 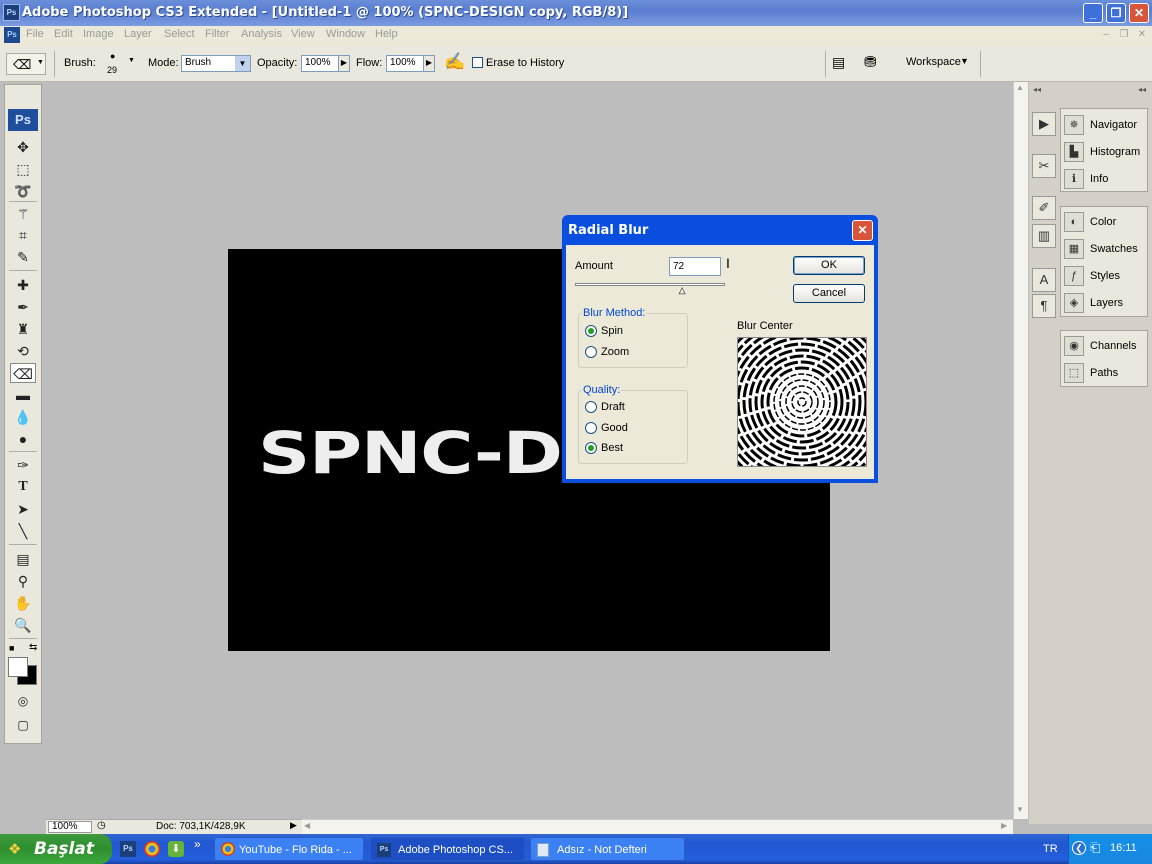 What do you see at coordinates (128, 849) in the screenshot?
I see `photoshop-quicklaunch-icon: Ps` at bounding box center [128, 849].